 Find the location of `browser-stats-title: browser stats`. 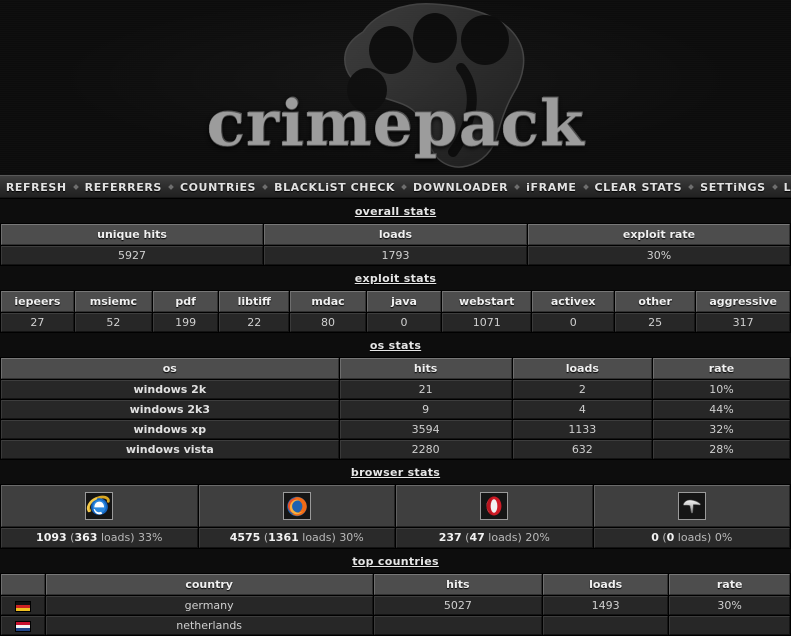

browser-stats-title: browser stats is located at coordinates (395, 472).